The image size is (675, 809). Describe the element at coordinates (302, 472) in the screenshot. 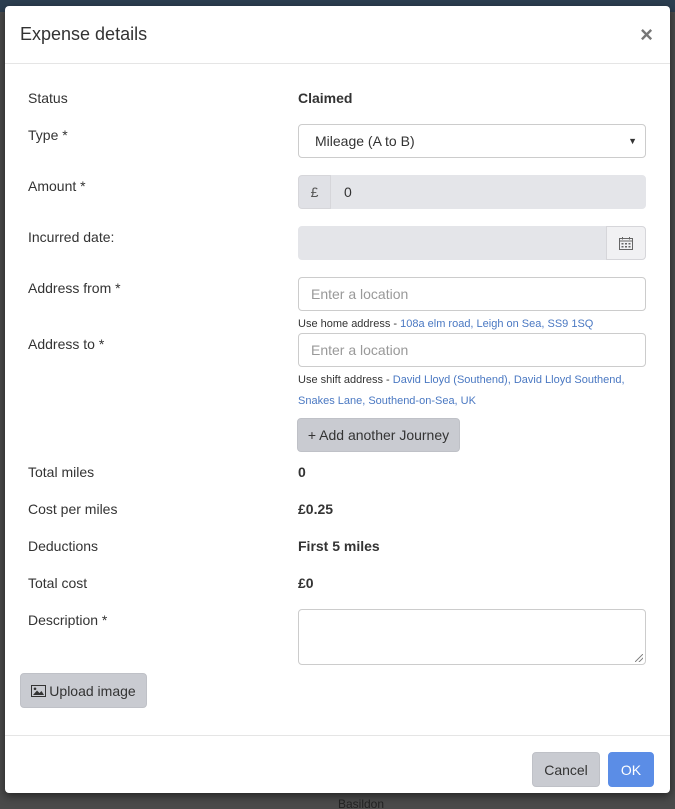

I see `total-miles-value: 0` at that location.